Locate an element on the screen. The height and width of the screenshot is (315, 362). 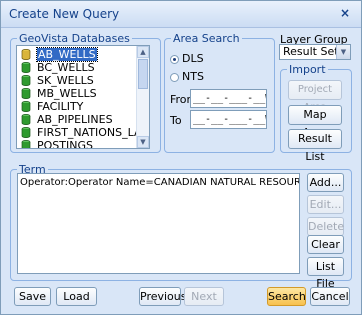
nts-radio-label: NTS is located at coordinates (193, 76).